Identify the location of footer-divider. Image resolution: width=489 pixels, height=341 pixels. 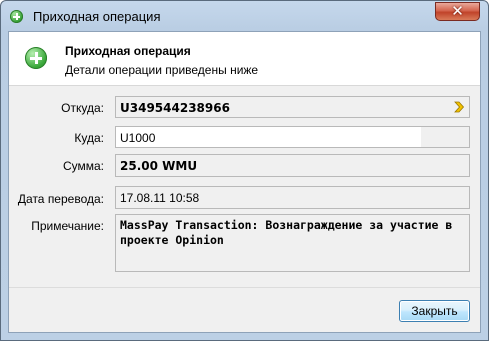
(244, 287).